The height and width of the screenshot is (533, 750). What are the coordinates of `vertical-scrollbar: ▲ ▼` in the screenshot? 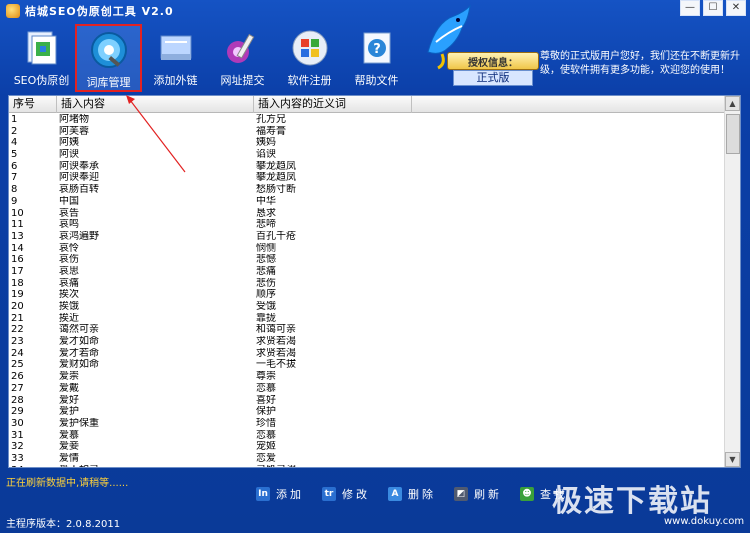 It's located at (732, 281).